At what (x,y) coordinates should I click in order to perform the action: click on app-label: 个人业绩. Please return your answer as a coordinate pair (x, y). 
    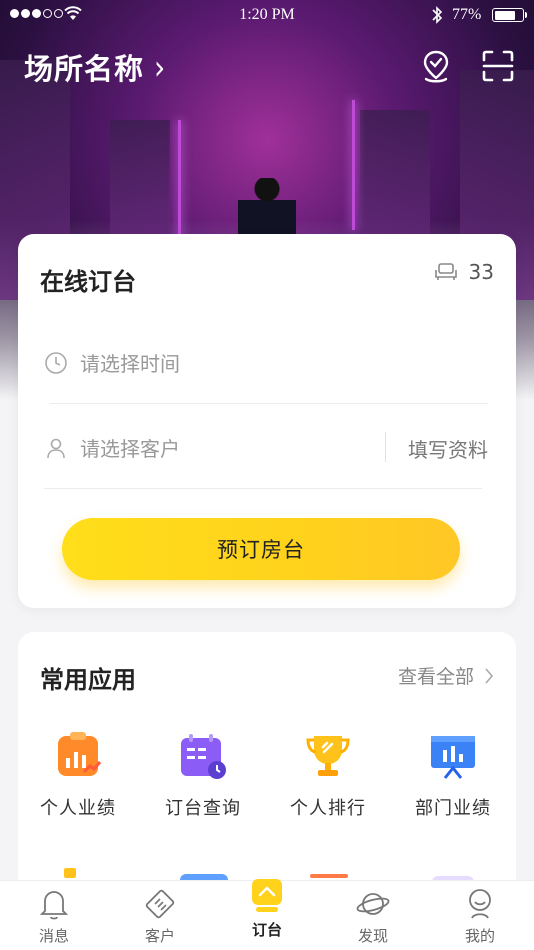
    Looking at the image, I should click on (78, 808).